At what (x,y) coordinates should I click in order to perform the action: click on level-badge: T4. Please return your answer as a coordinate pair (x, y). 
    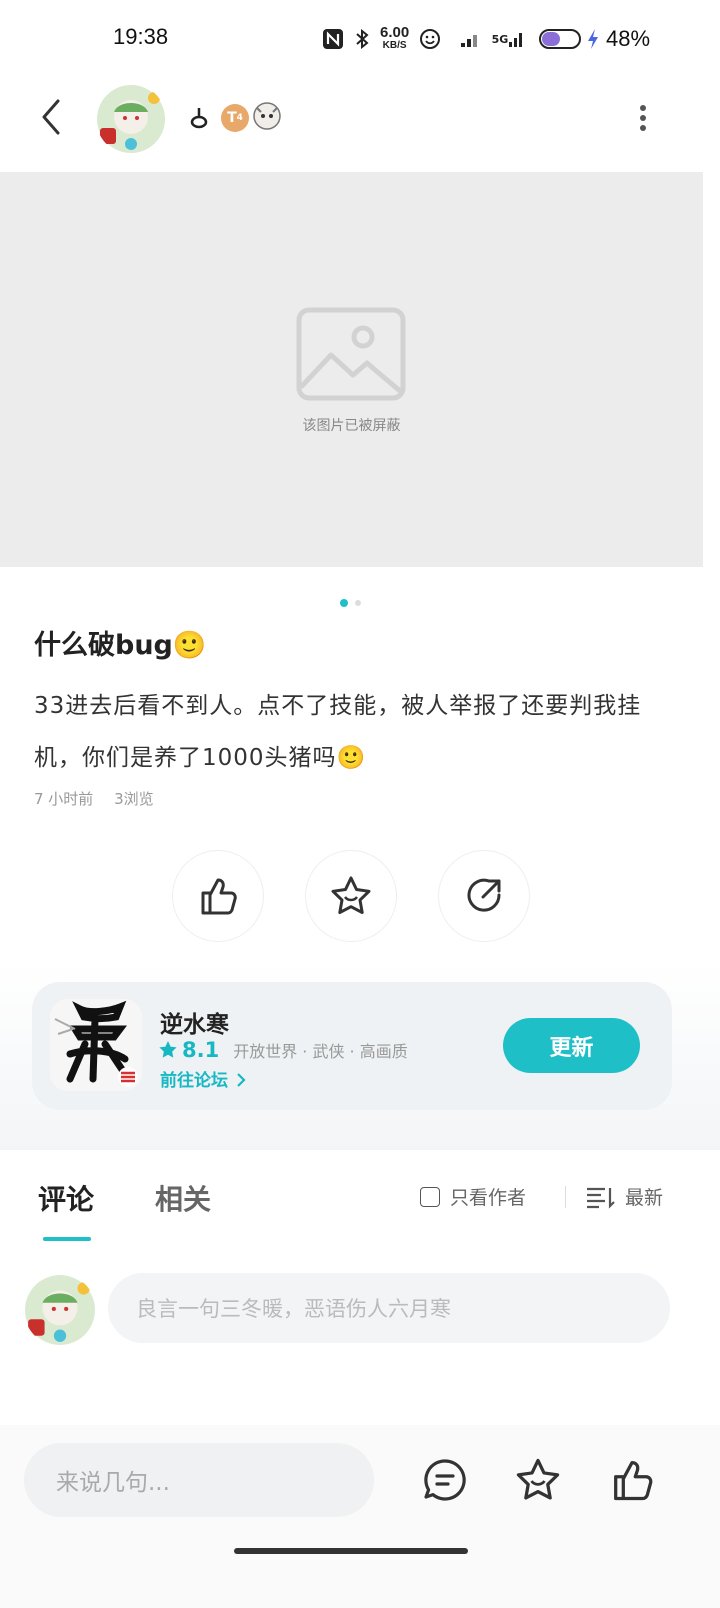
    Looking at the image, I should click on (235, 118).